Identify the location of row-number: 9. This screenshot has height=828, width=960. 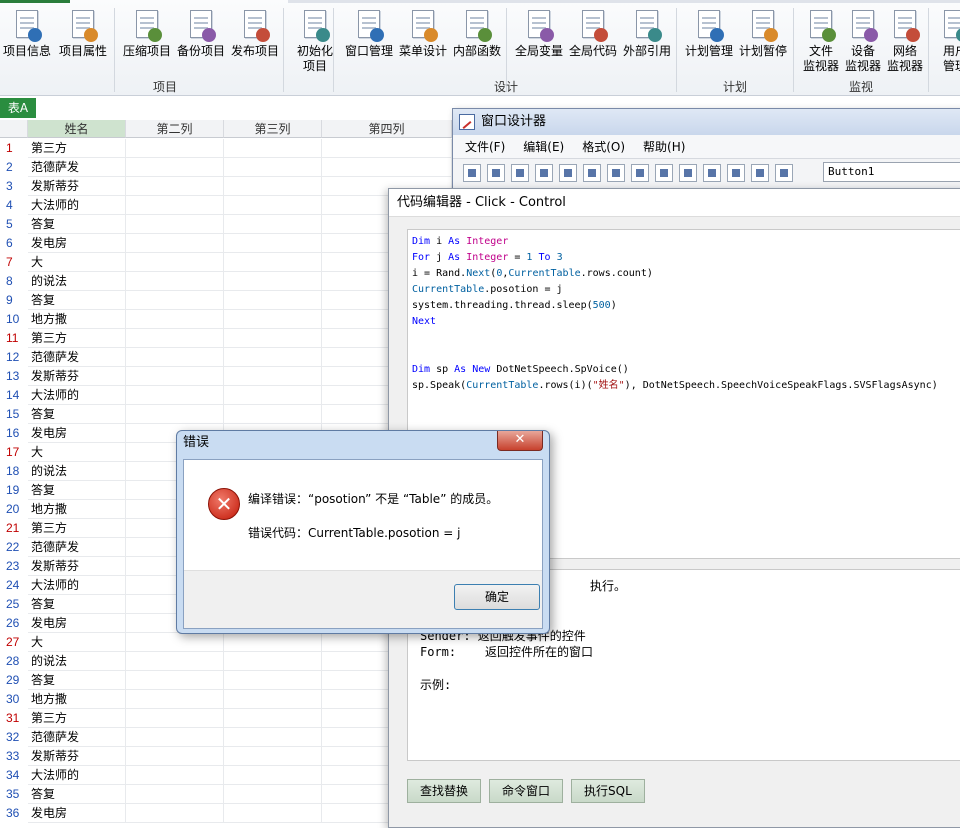
(14, 300).